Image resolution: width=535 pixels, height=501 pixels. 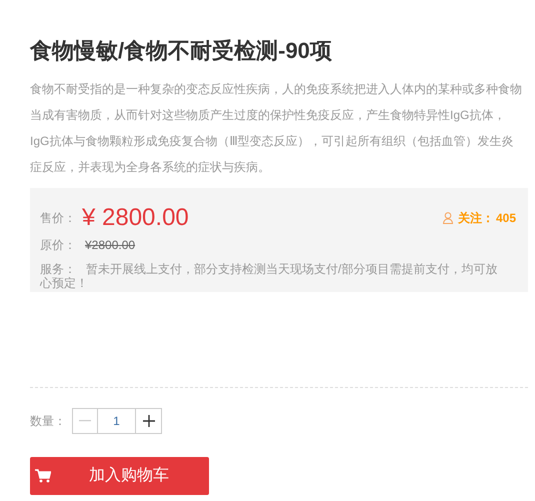 What do you see at coordinates (119, 476) in the screenshot?
I see `add-to-cart-button: 加入购物车` at bounding box center [119, 476].